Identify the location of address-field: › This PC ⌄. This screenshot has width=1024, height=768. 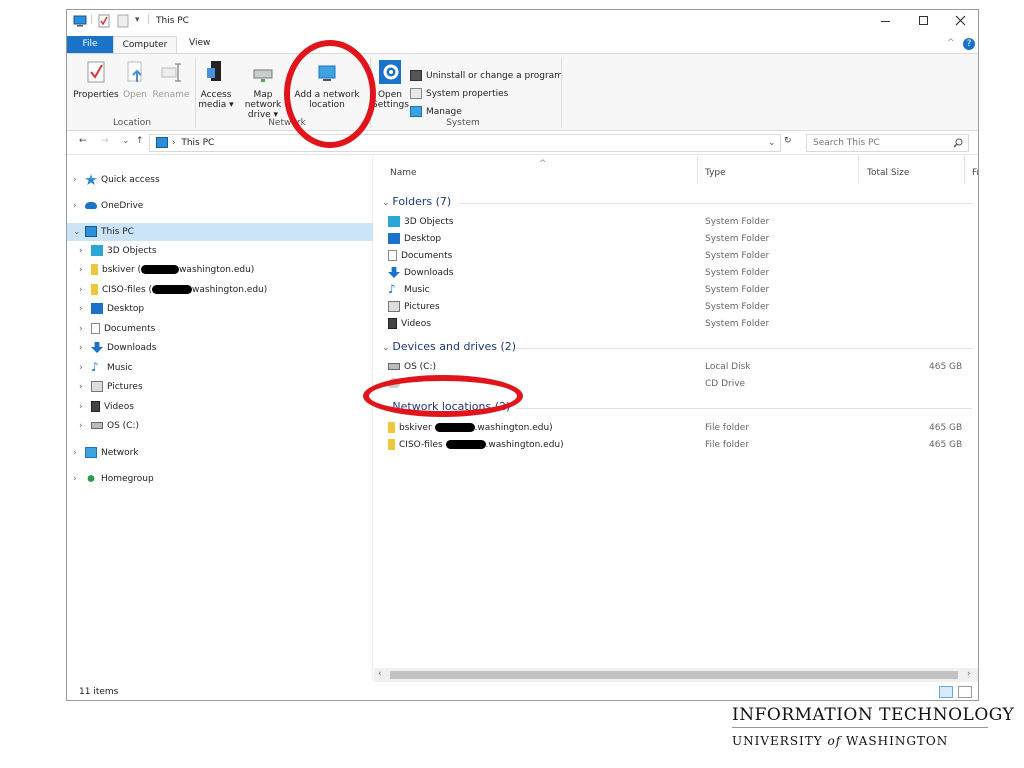
(465, 143).